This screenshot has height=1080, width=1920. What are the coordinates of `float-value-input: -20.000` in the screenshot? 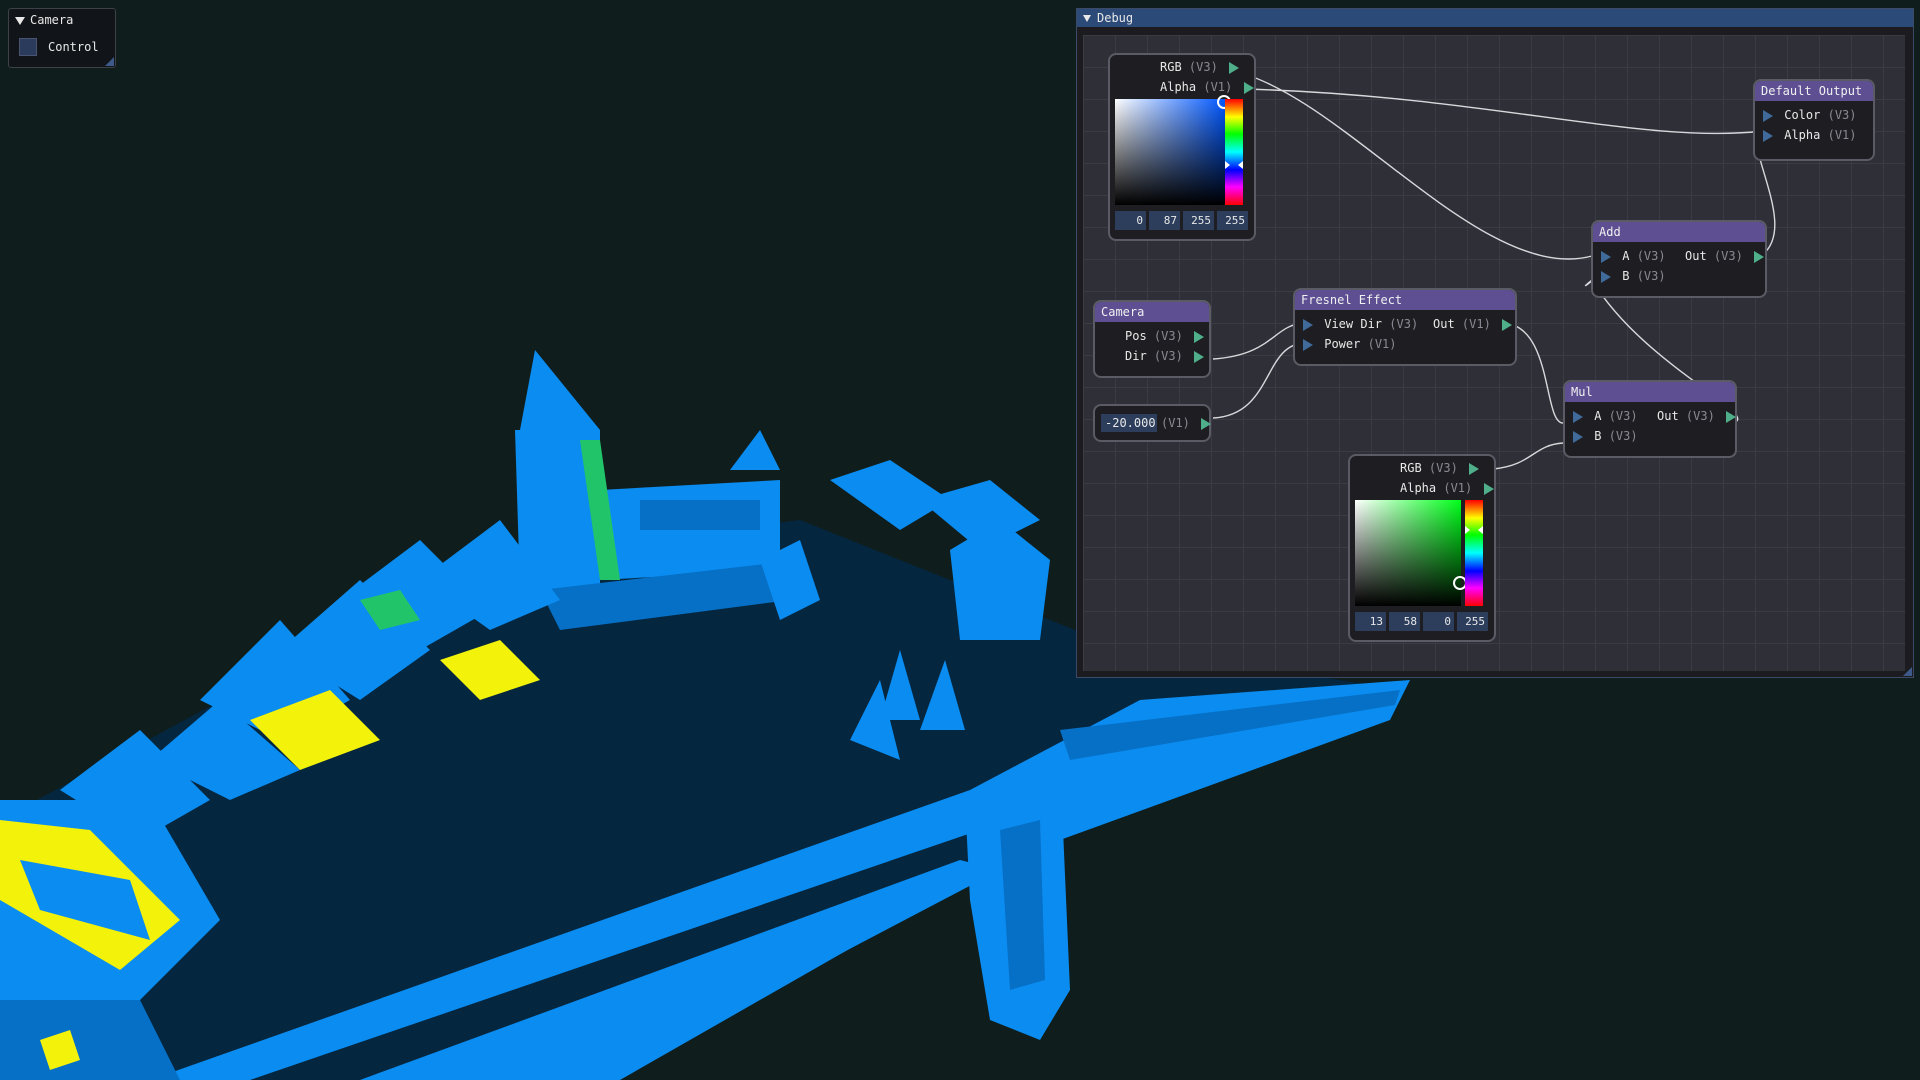 It's located at (1129, 423).